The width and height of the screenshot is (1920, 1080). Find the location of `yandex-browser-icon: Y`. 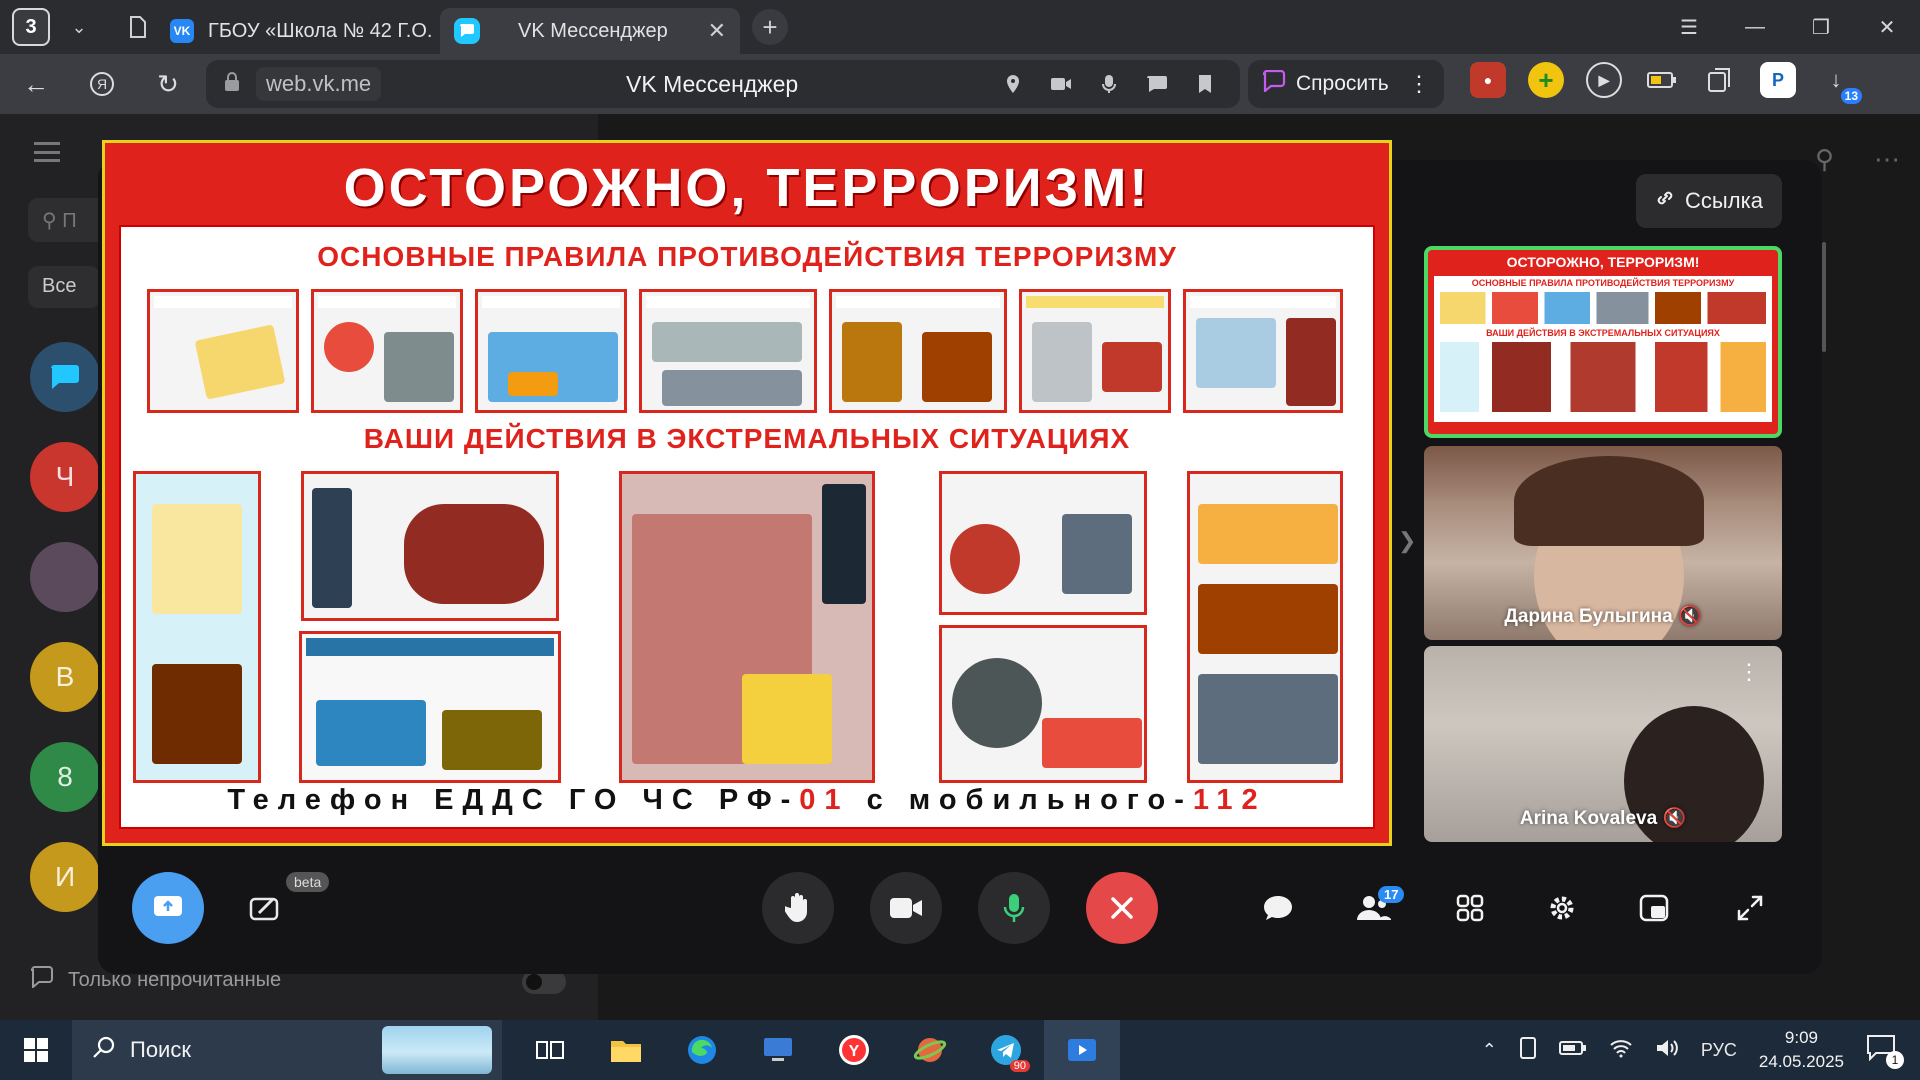

yandex-browser-icon: Y is located at coordinates (854, 1050).